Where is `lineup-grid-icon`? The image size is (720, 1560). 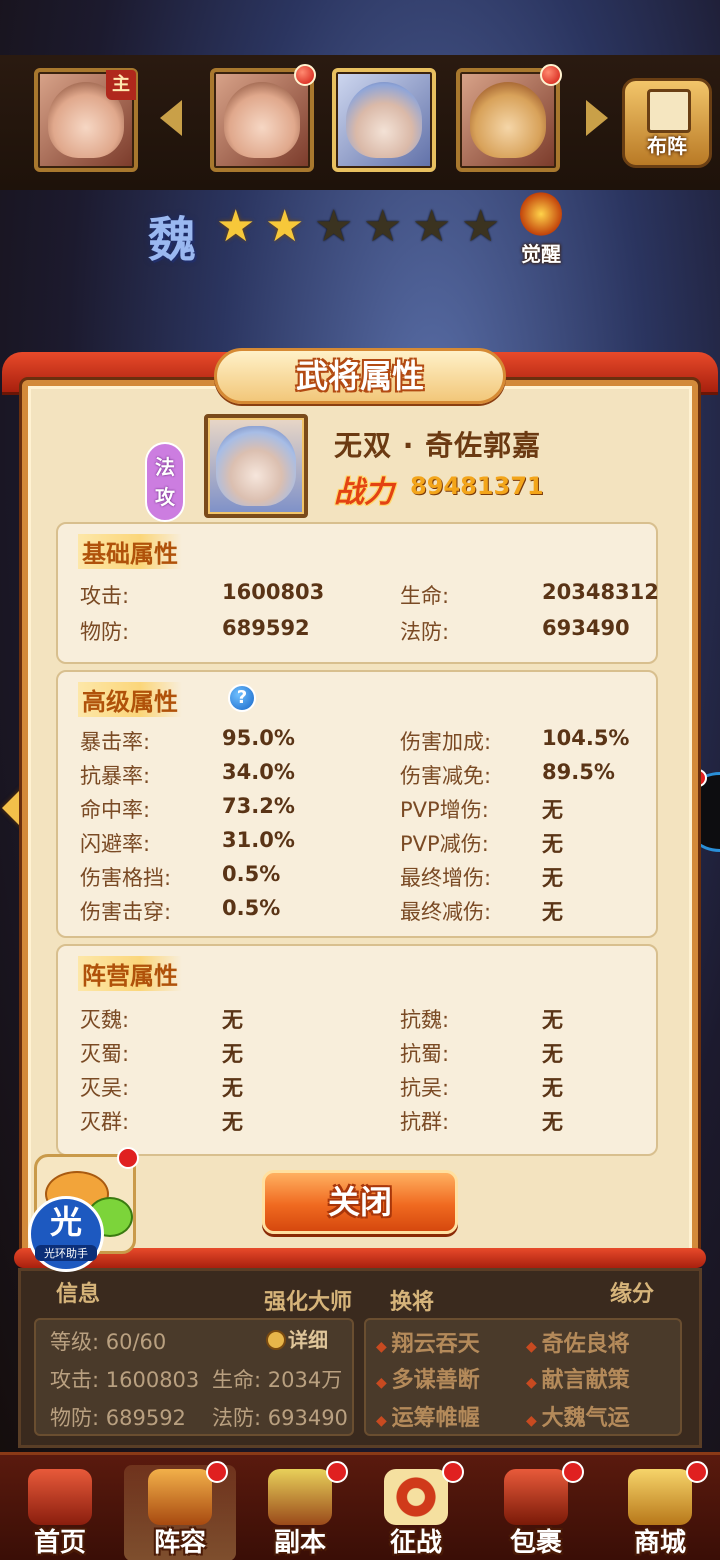 lineup-grid-icon is located at coordinates (669, 111).